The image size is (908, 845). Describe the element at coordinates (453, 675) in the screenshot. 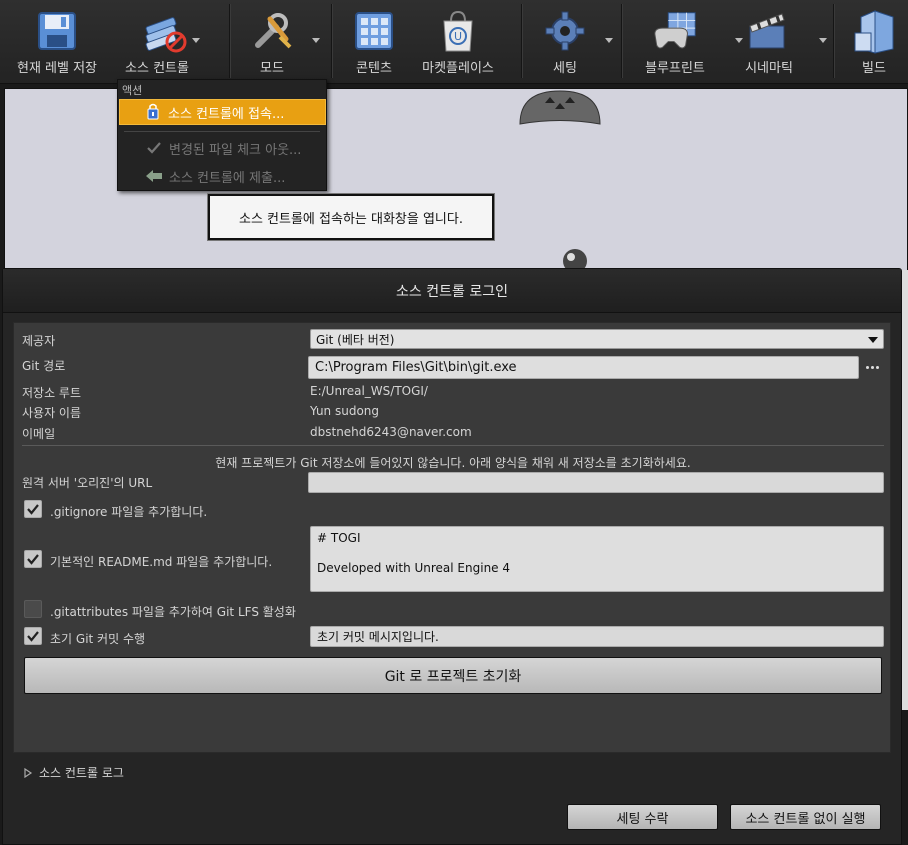

I see `initialize-git-button: Git 로 프로젝트 초기화` at that location.